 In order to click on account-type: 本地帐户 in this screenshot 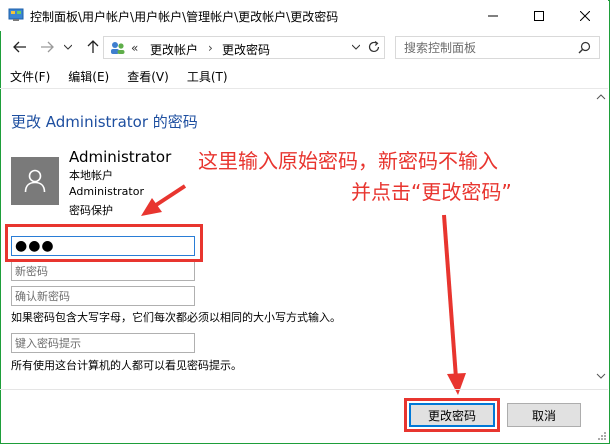, I will do `click(91, 175)`.